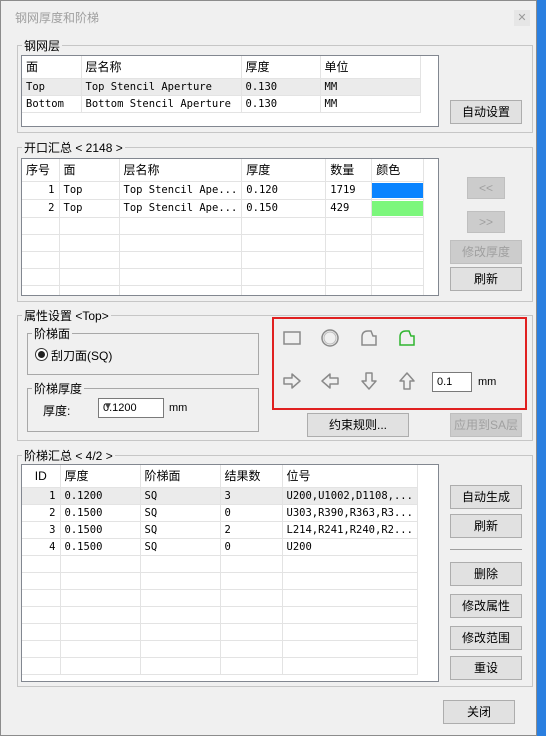 Image resolution: width=546 pixels, height=736 pixels. What do you see at coordinates (251, 476) in the screenshot?
I see `column-header: 结果数` at bounding box center [251, 476].